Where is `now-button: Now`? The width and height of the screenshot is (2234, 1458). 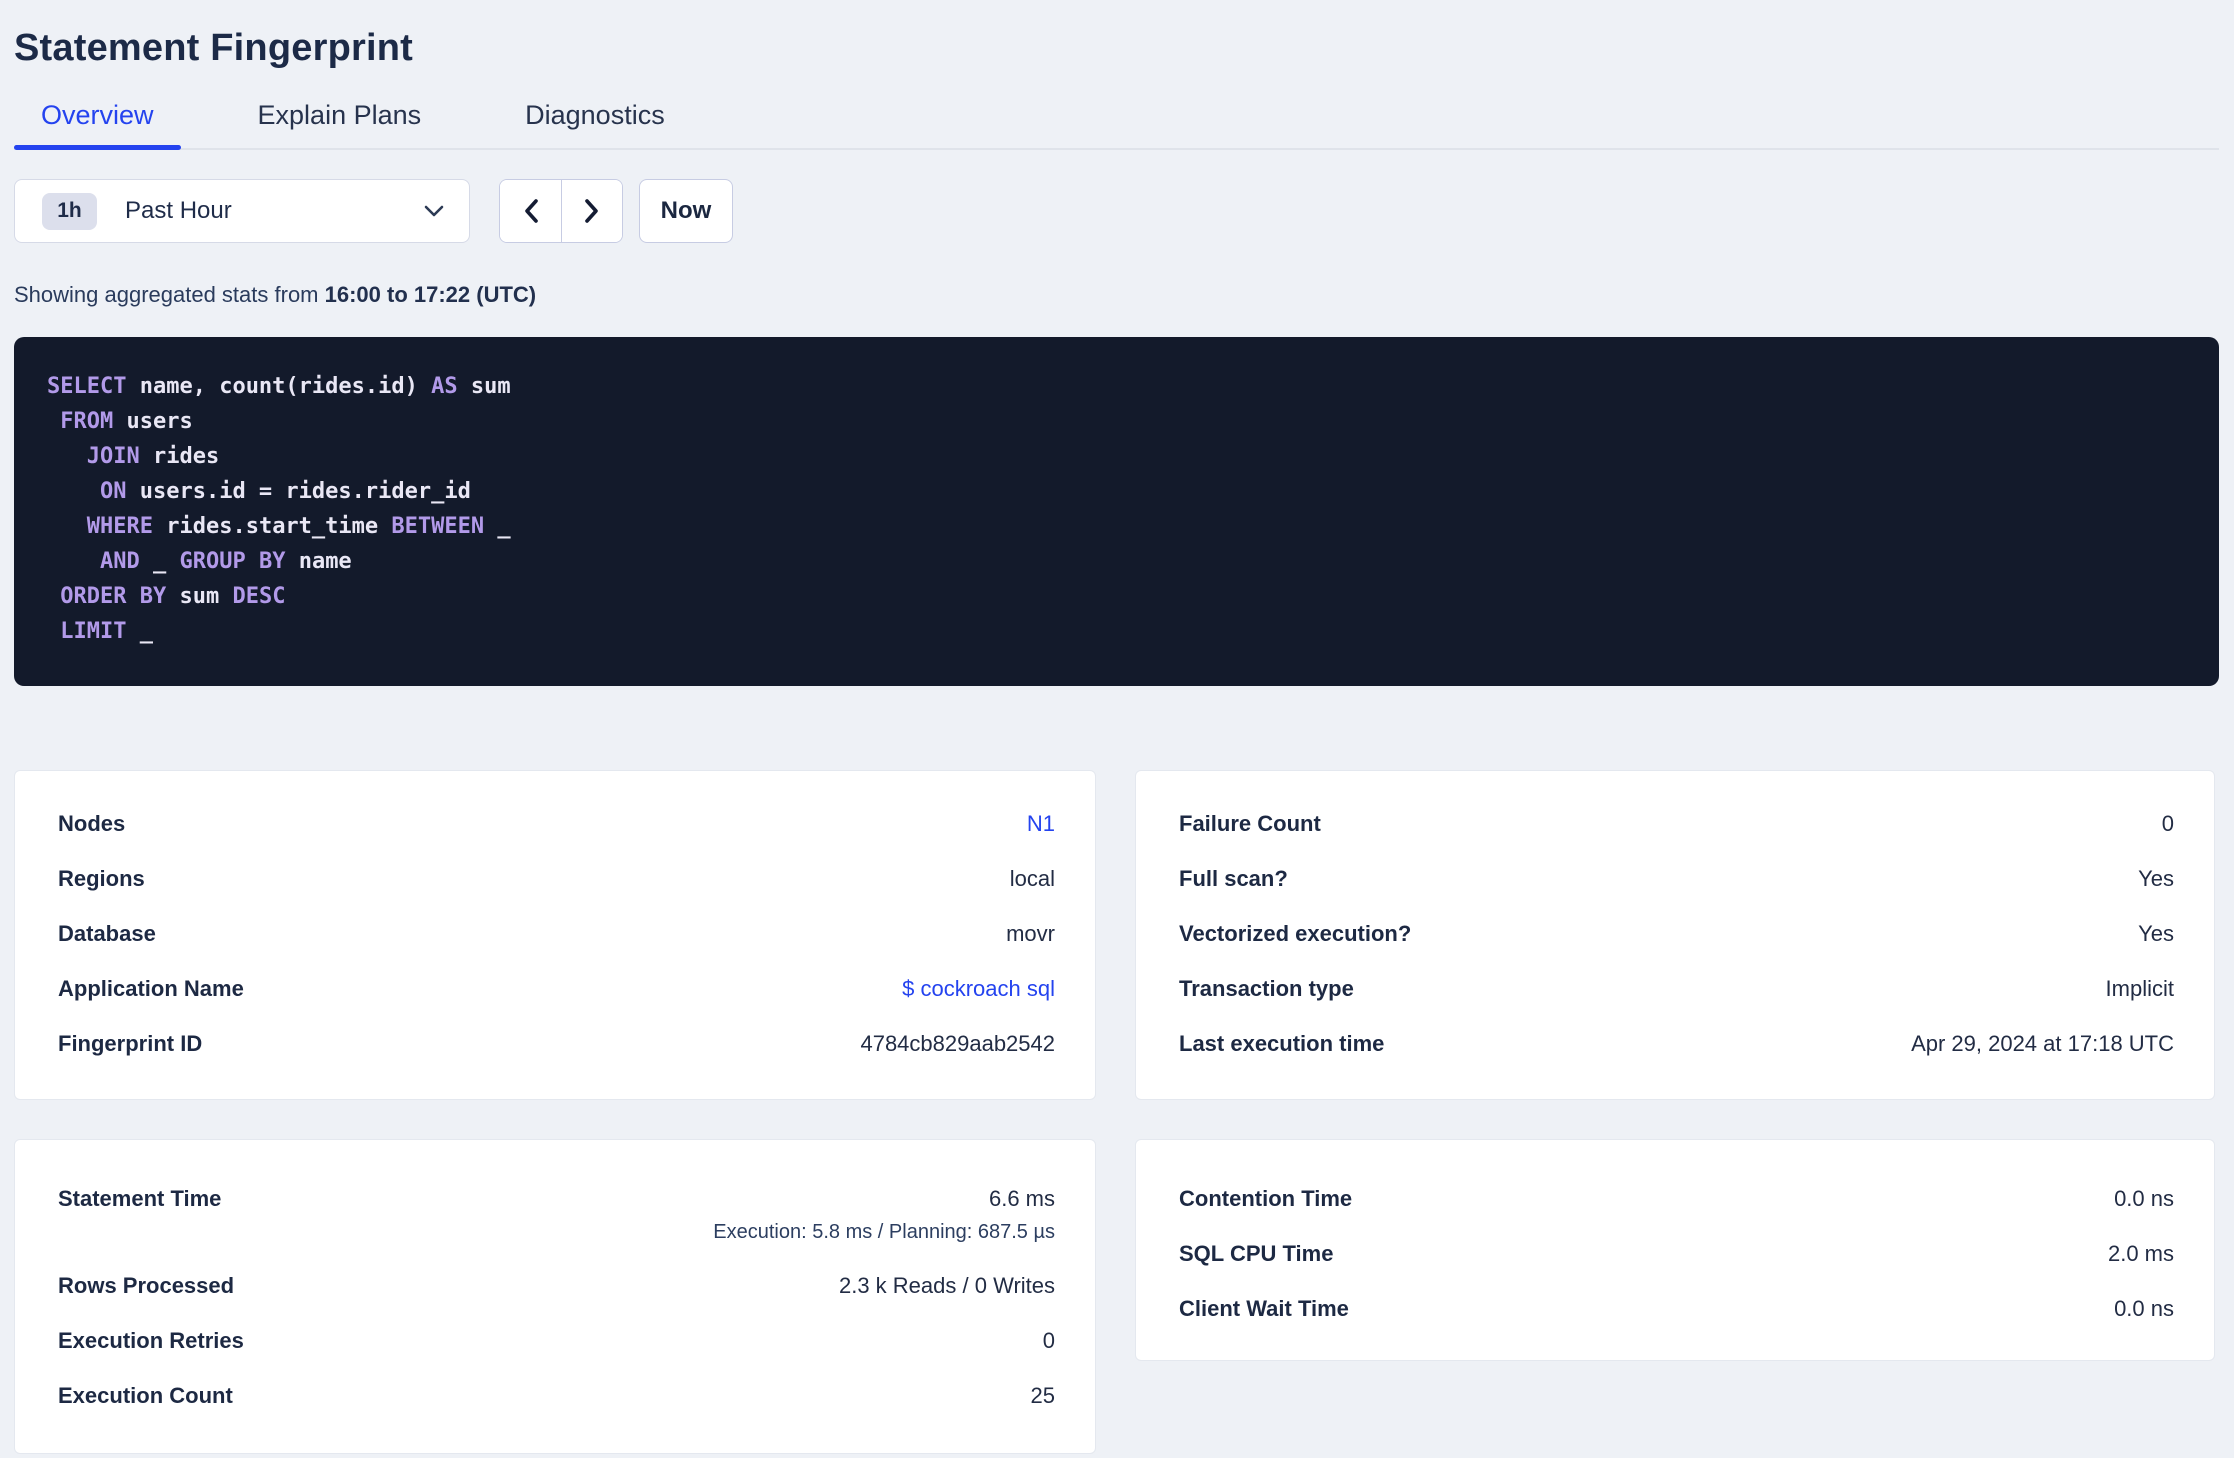
now-button: Now is located at coordinates (686, 211).